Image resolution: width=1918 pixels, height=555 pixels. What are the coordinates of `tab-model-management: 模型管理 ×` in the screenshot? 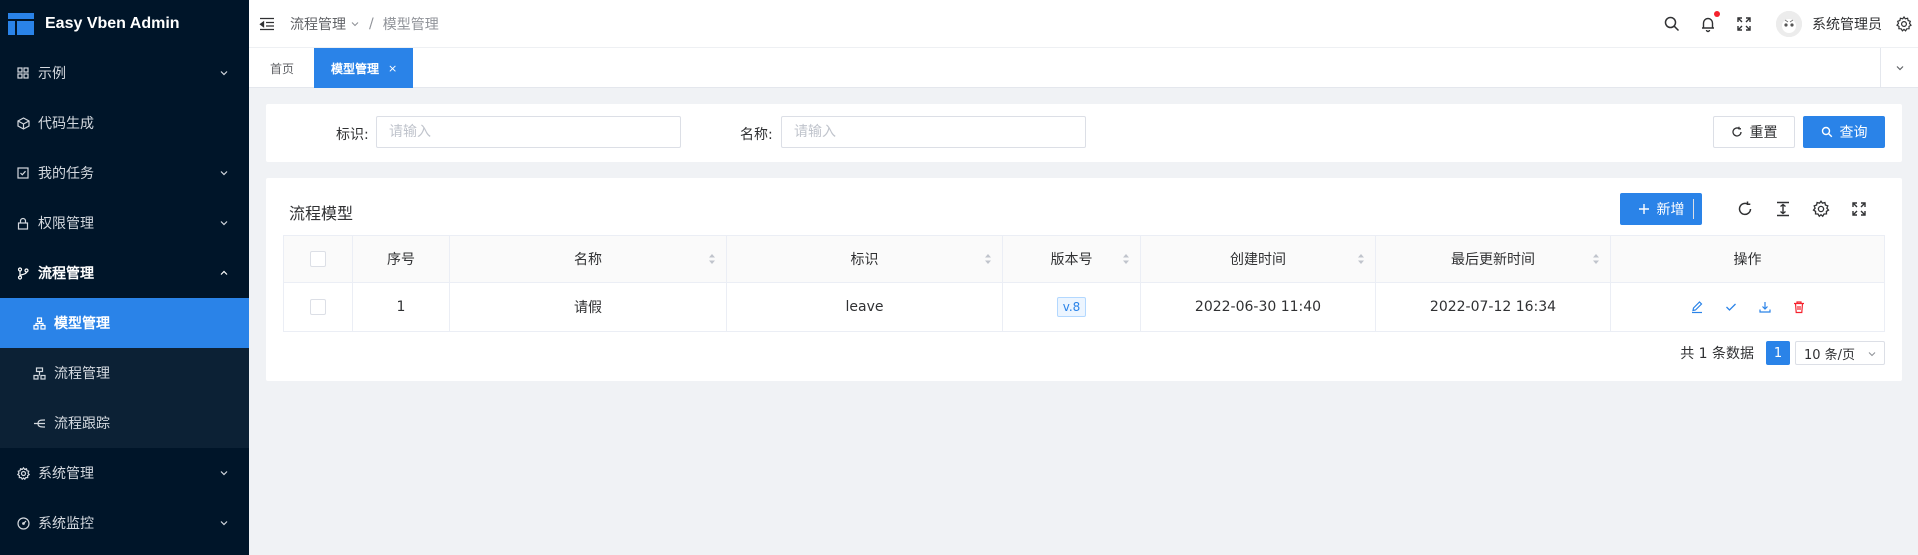 It's located at (363, 68).